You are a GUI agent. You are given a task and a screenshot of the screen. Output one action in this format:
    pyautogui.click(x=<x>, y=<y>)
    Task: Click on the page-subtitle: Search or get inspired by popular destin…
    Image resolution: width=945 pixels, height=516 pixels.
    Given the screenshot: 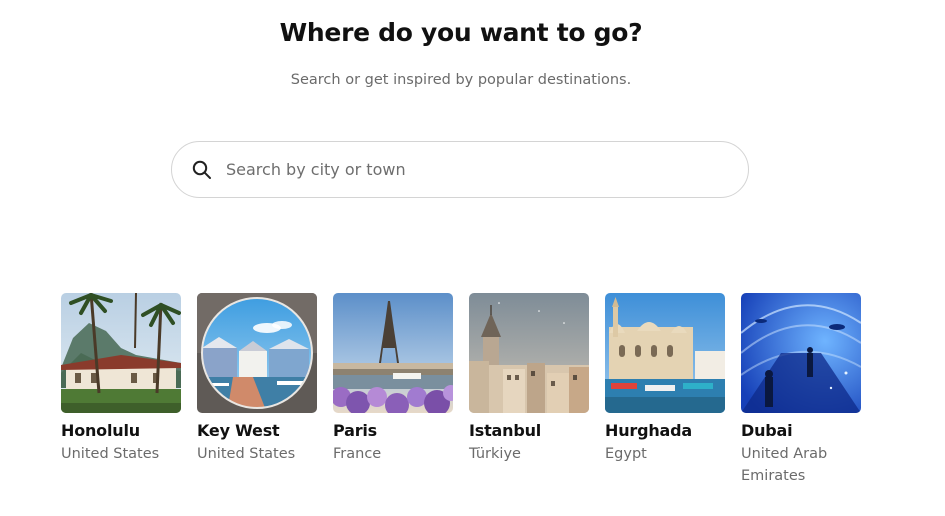 What is the action you would take?
    pyautogui.click(x=461, y=80)
    